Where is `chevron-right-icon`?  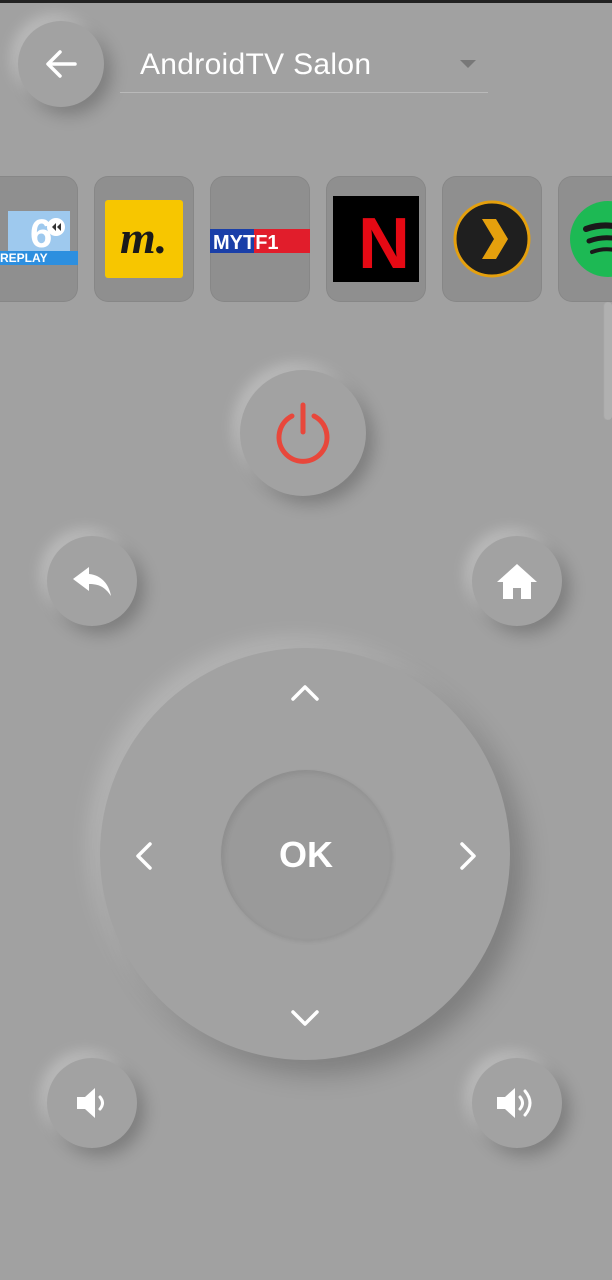 chevron-right-icon is located at coordinates (468, 856).